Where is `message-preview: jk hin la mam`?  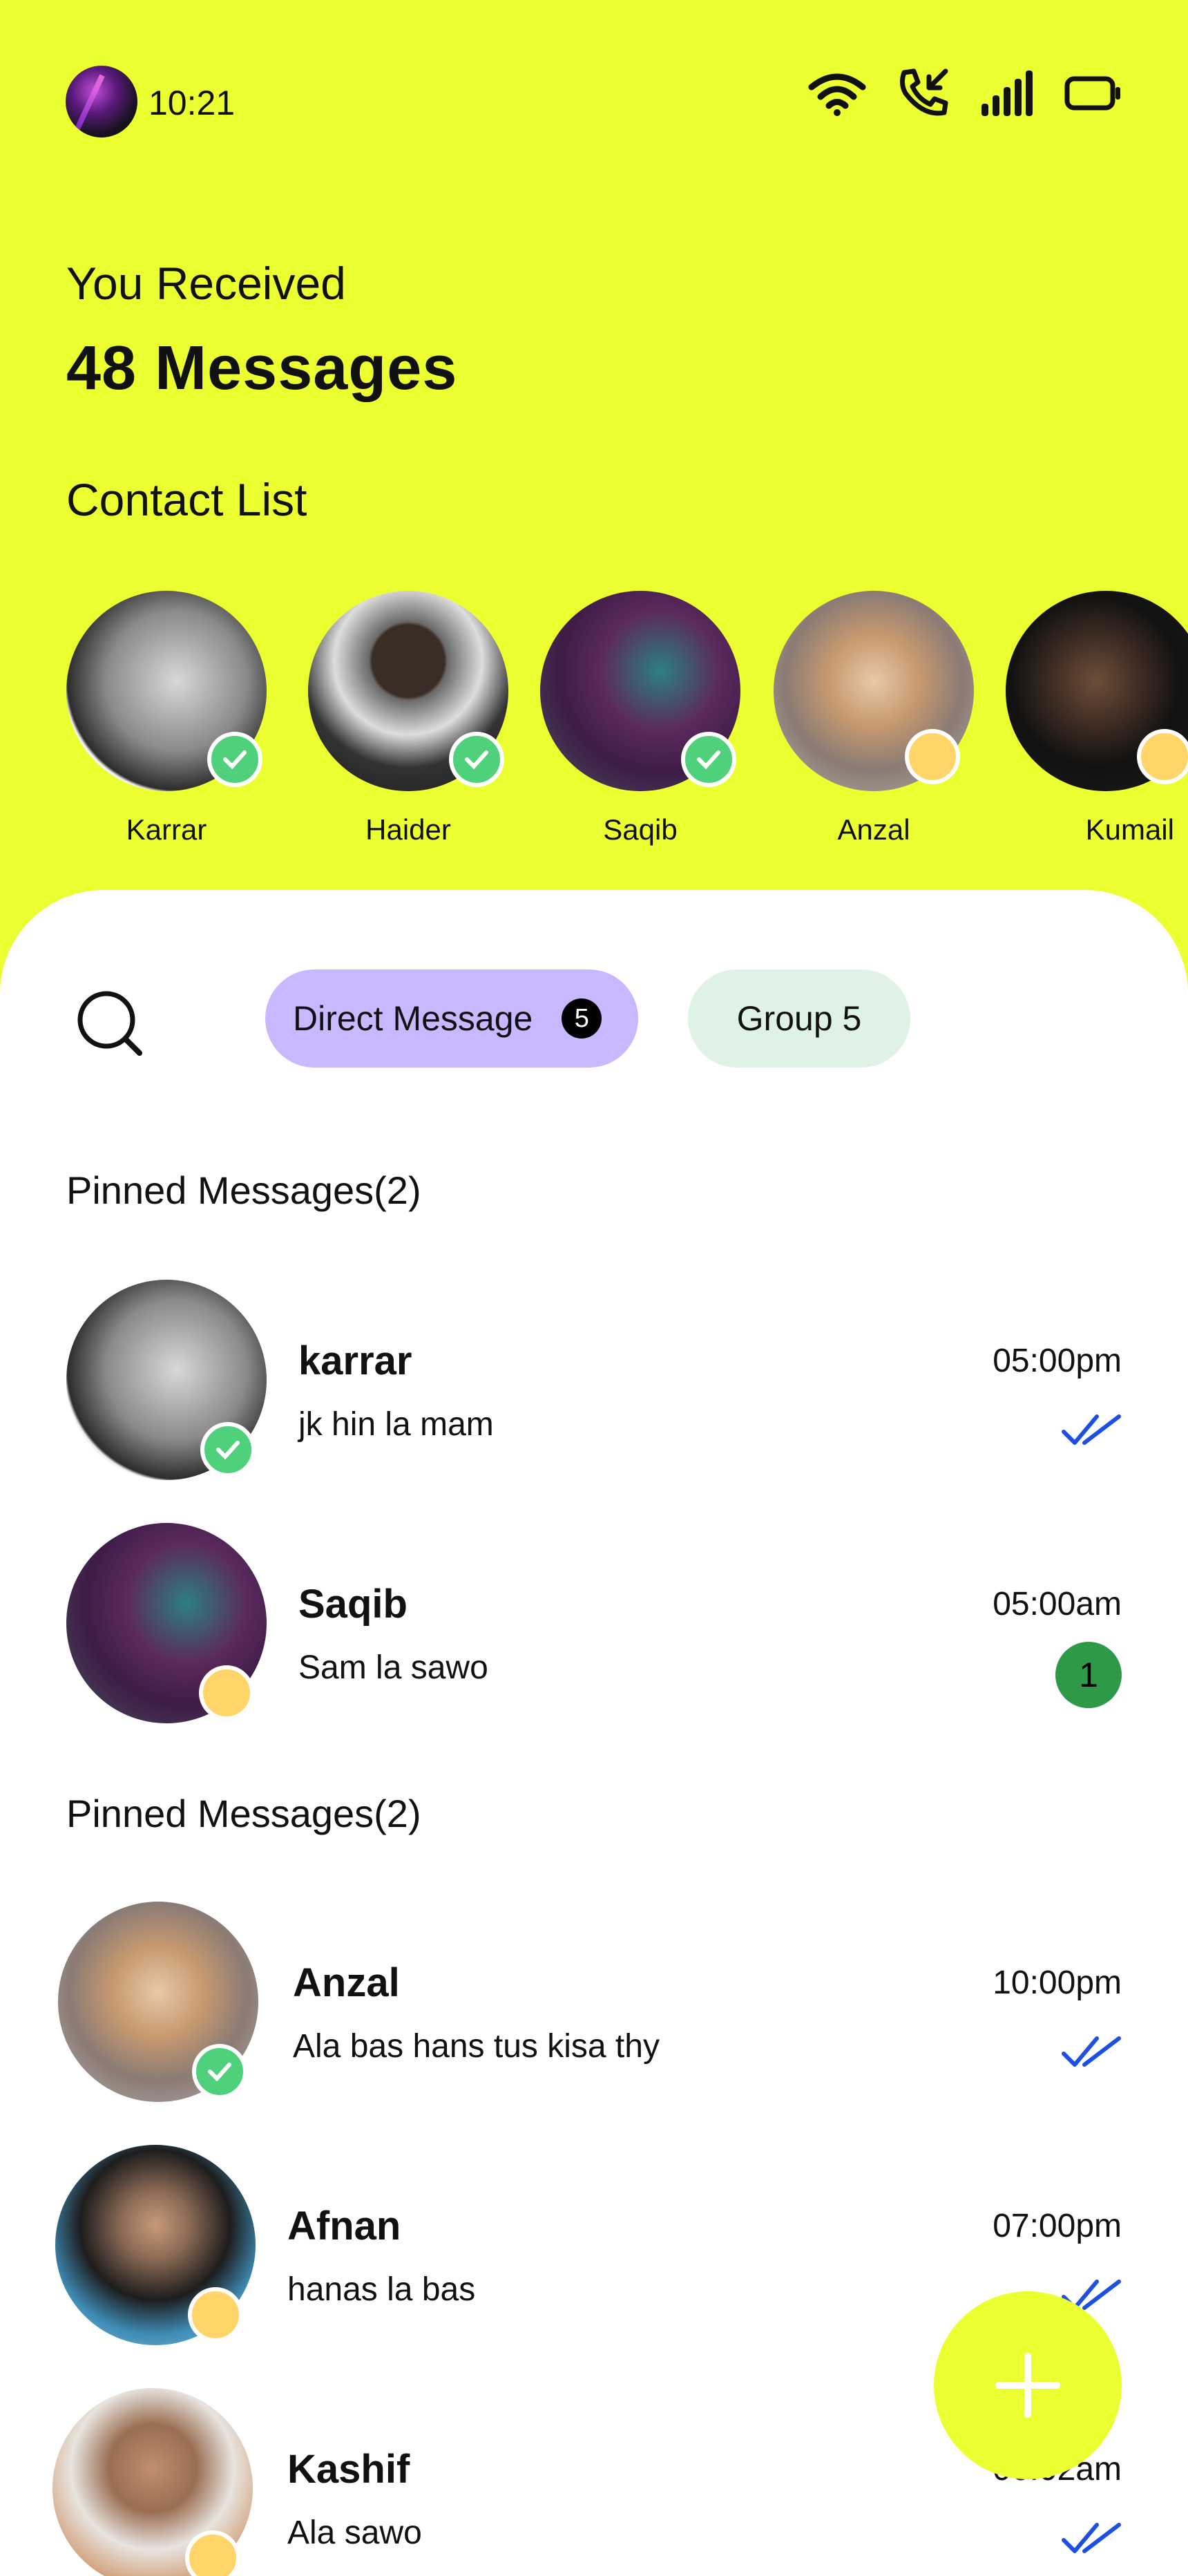
message-preview: jk hin la mam is located at coordinates (396, 1424).